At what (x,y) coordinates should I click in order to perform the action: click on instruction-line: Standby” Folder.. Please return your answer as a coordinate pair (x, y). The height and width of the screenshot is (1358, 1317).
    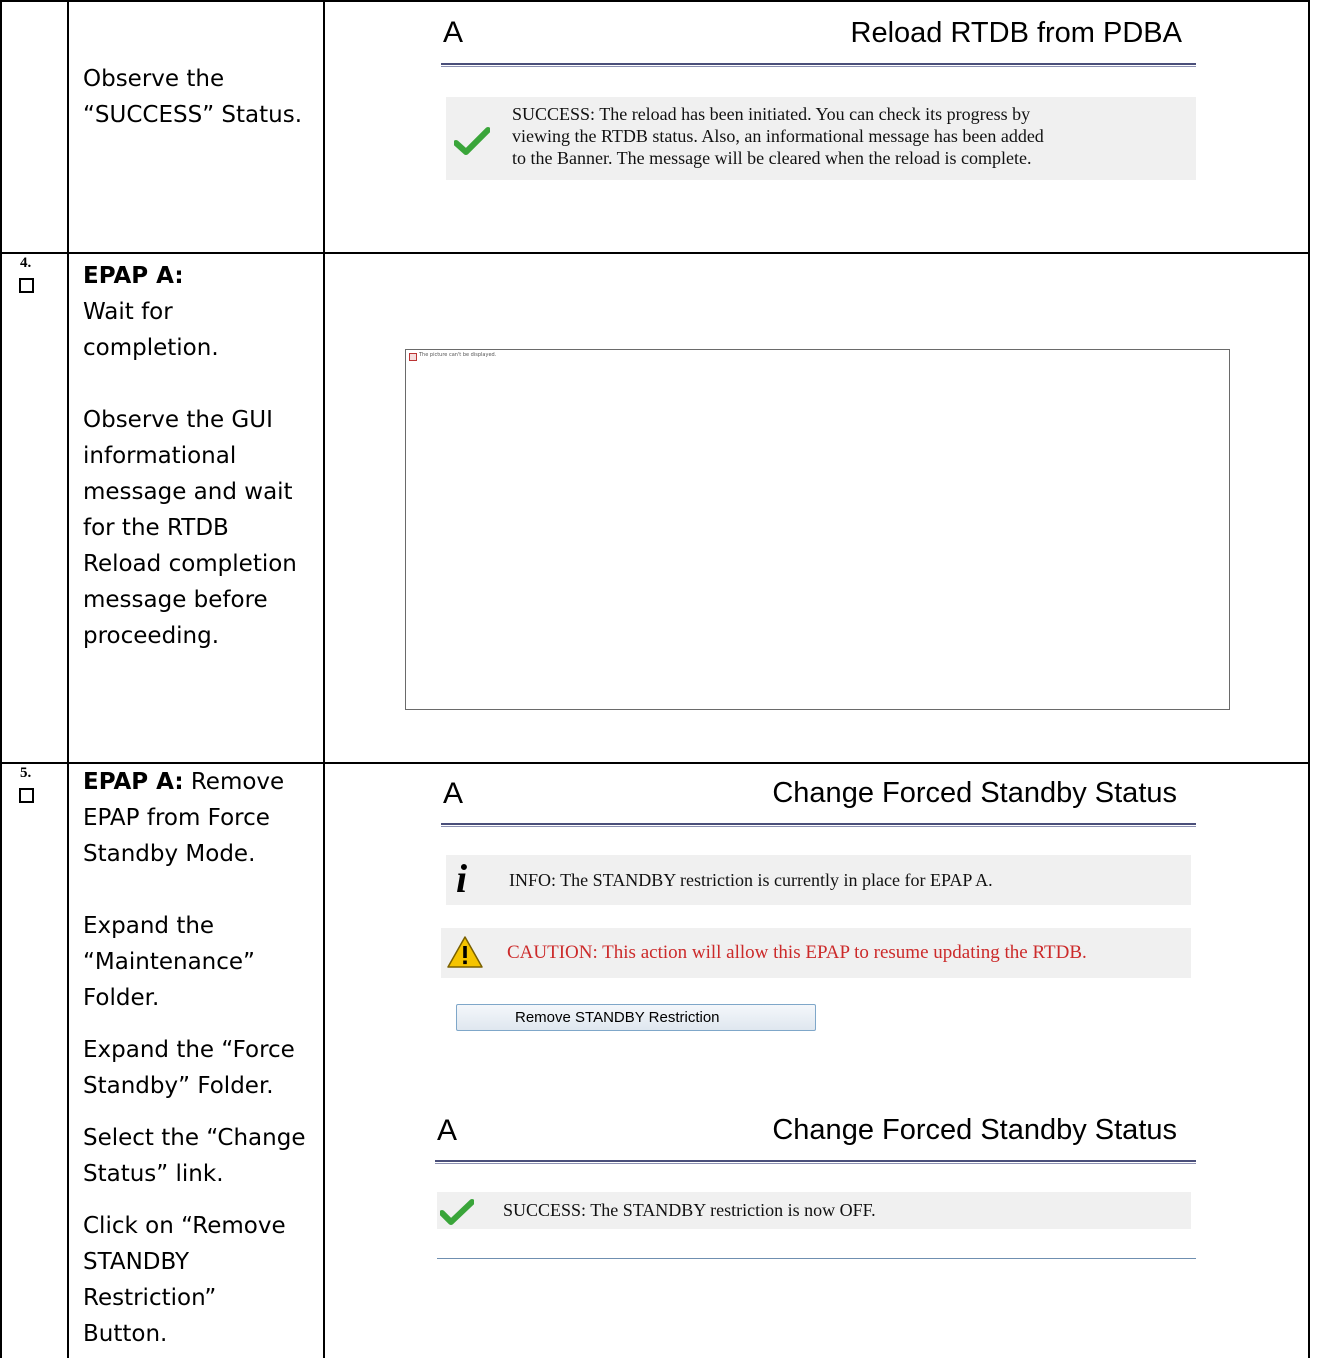
    Looking at the image, I should click on (178, 1086).